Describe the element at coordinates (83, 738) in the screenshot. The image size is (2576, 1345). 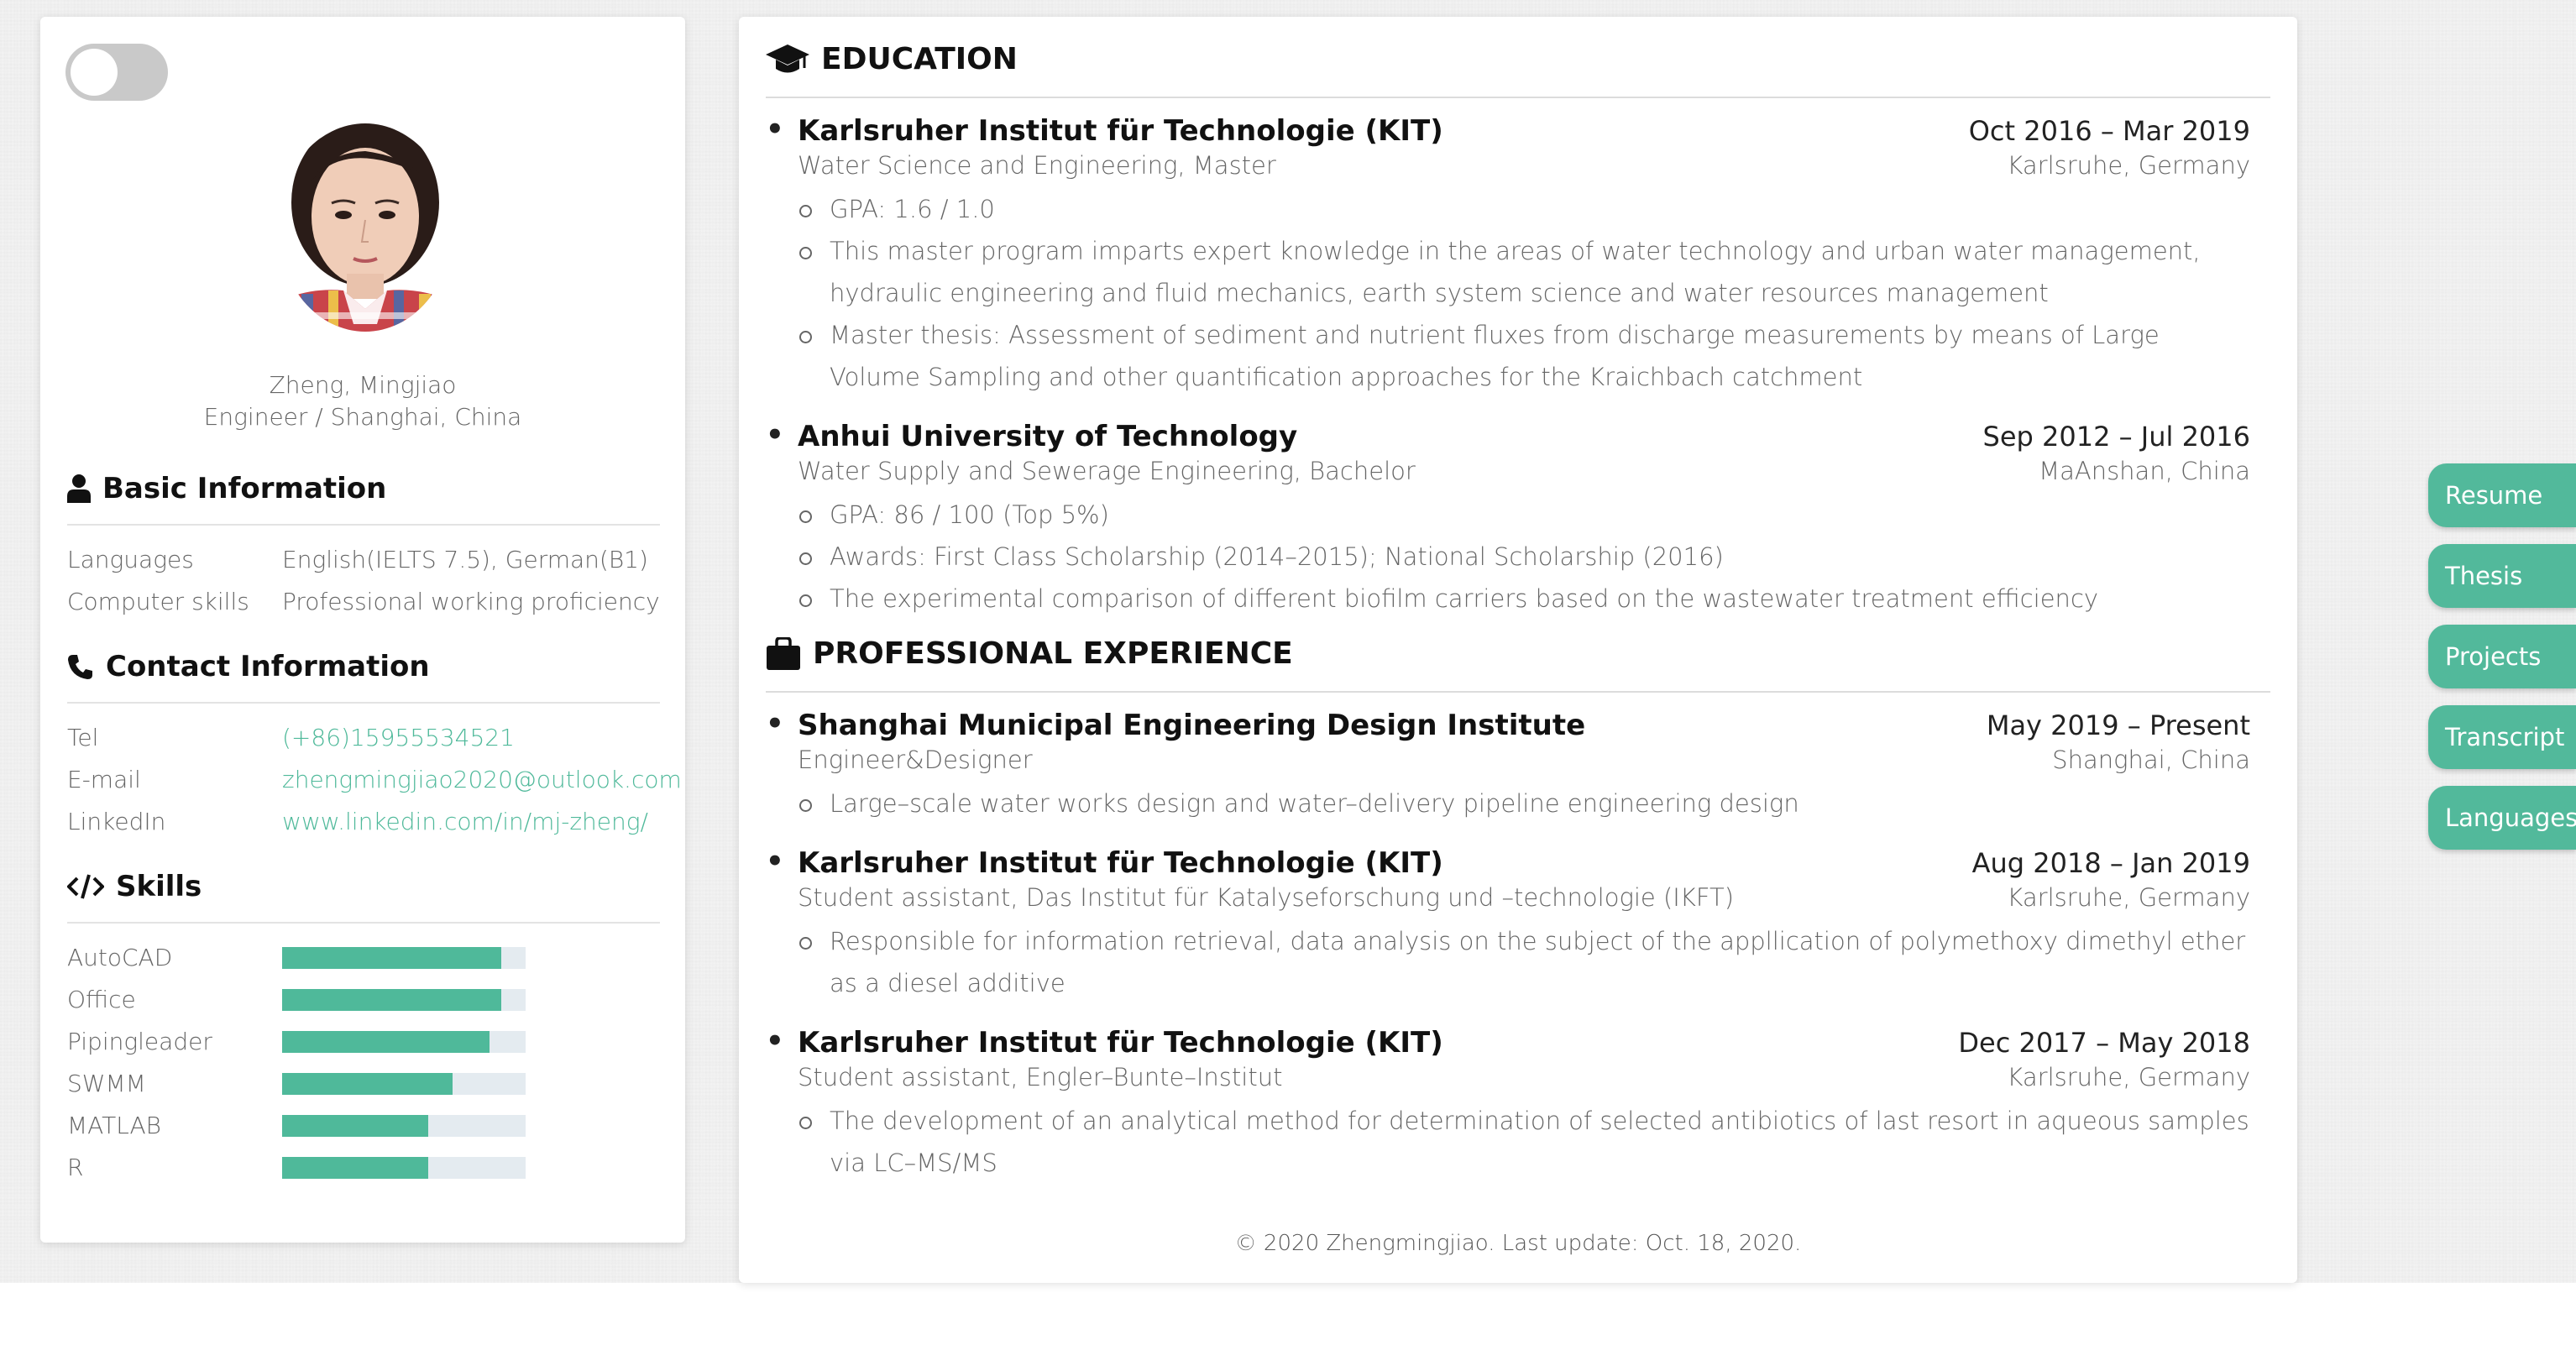
I see `contact-label: Tel` at that location.